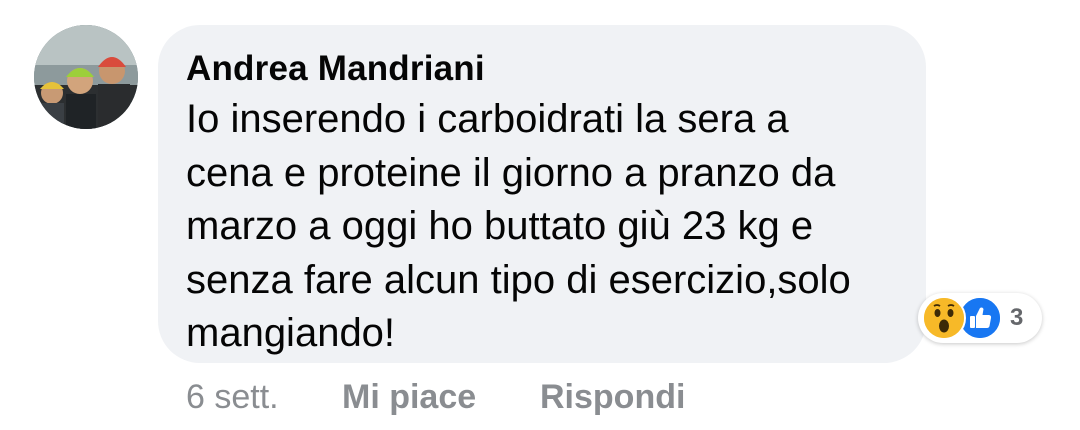  I want to click on avatar-photo, so click(86, 77).